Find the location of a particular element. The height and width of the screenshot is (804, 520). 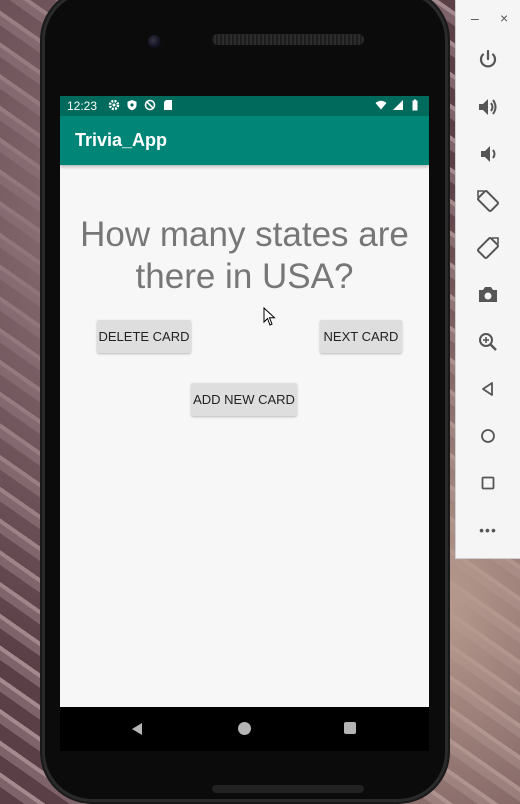

add-new-card-button: ADD NEW CARD is located at coordinates (244, 399).